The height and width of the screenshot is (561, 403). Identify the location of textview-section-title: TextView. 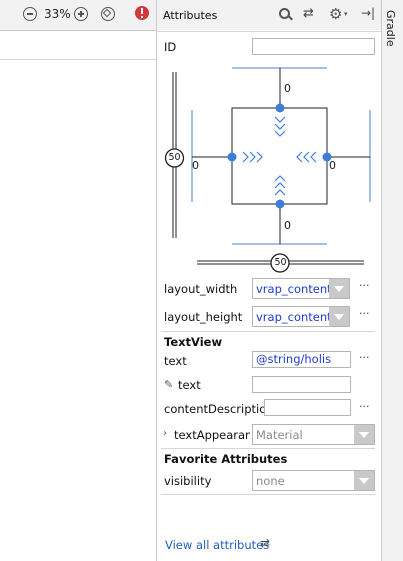
(193, 342).